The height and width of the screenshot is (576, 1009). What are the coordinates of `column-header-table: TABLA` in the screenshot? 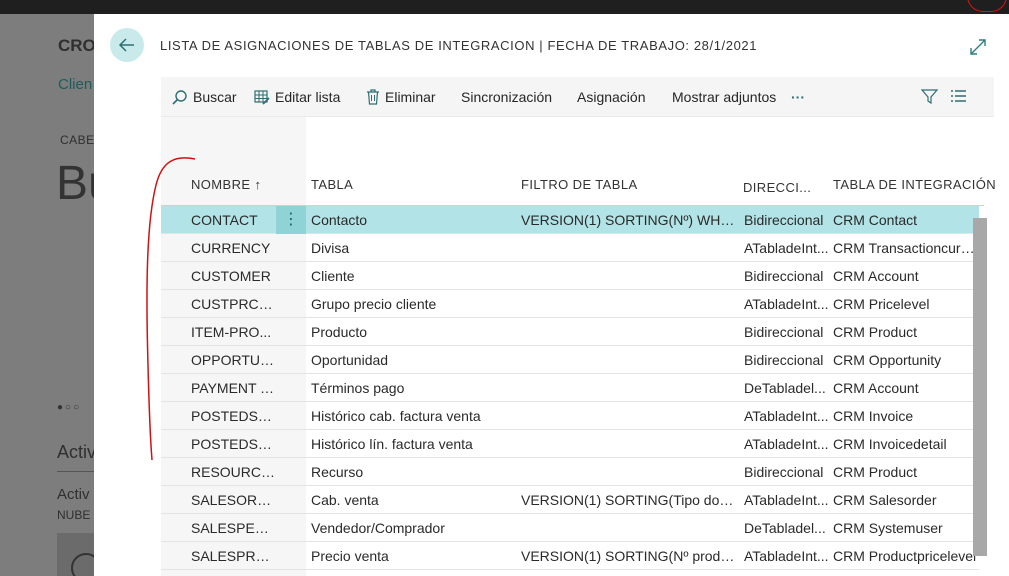 It's located at (332, 184).